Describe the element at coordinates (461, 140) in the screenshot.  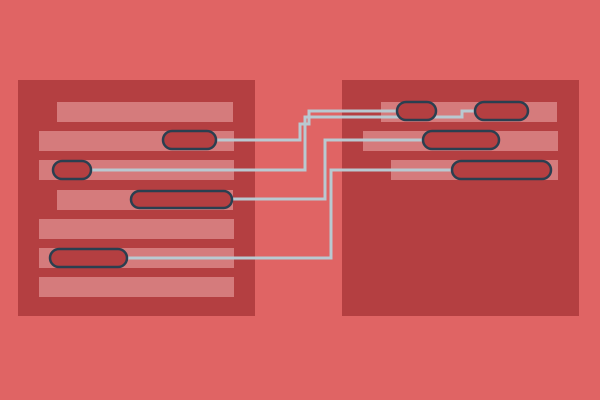
I see `right-row-2-pill` at that location.